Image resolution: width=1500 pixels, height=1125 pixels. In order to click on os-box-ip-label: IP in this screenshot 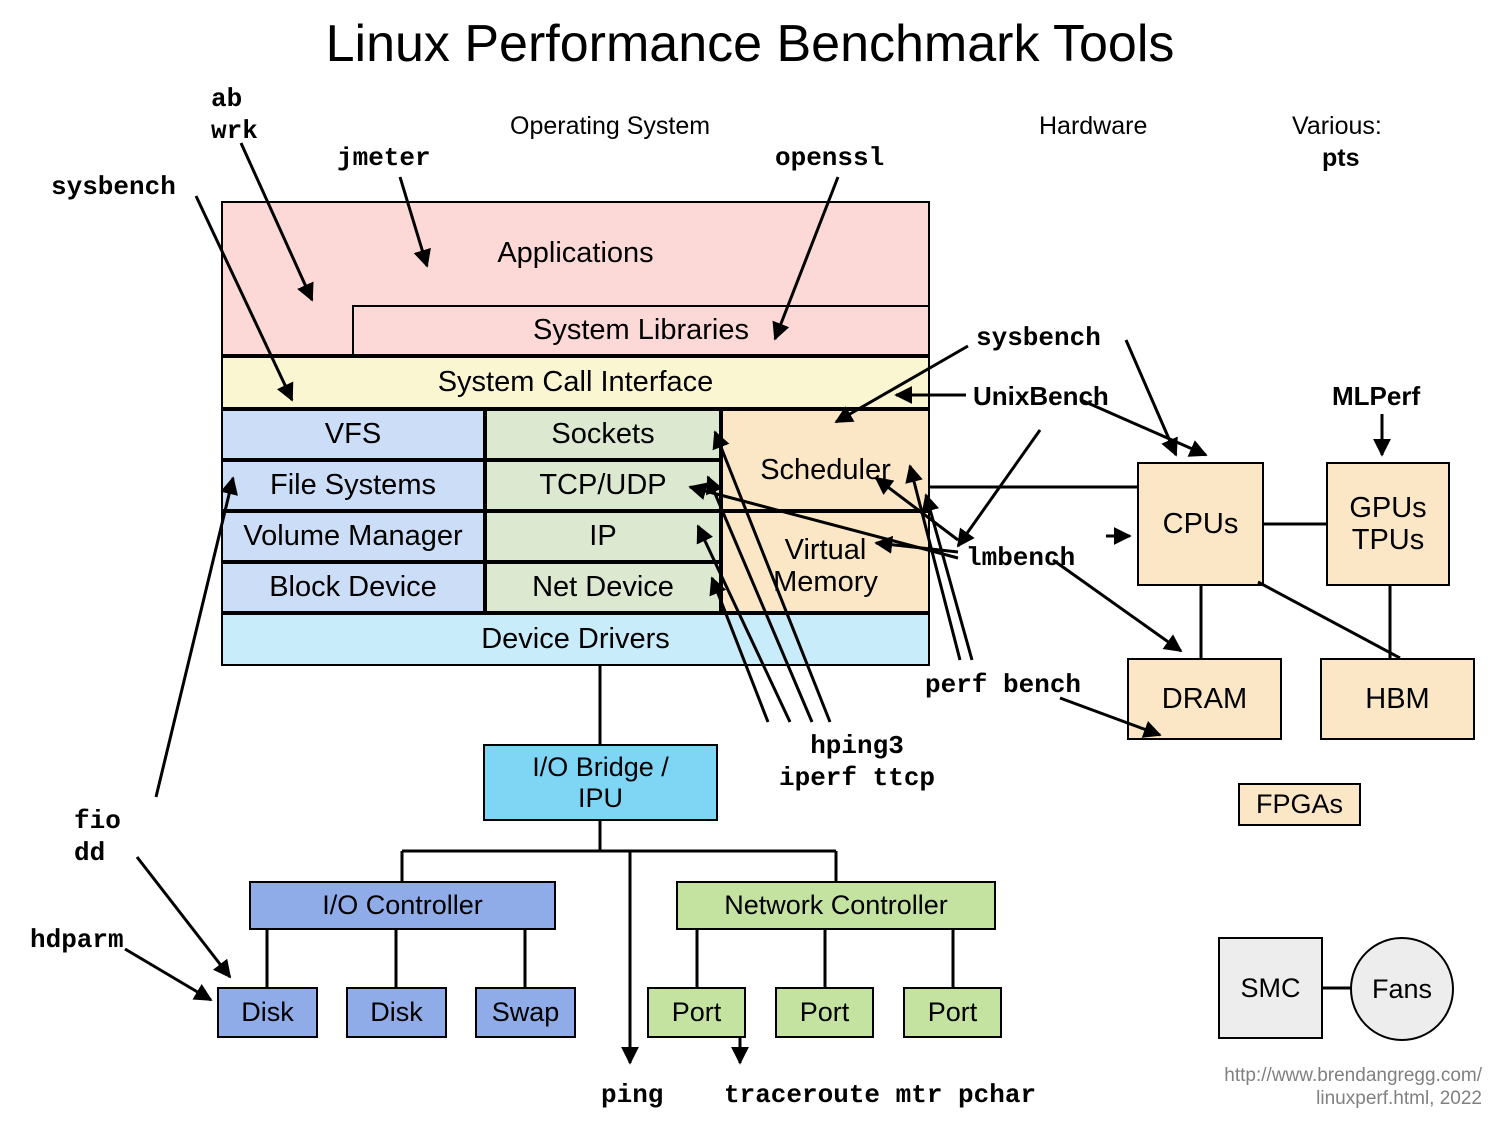, I will do `click(603, 536)`.